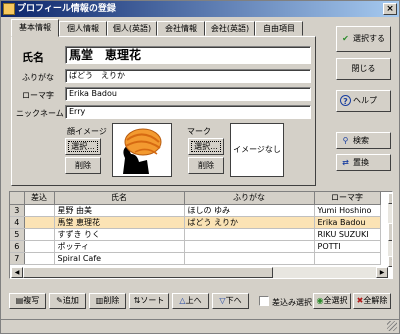  I want to click on title-bar: プロフィール情報の登録 ×, so click(200, 9).